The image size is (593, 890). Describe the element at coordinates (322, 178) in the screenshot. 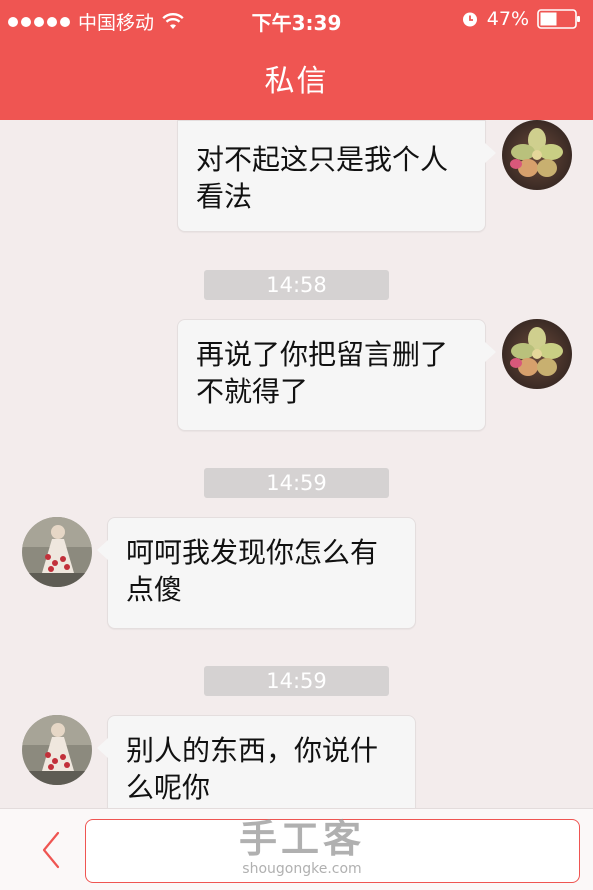

I see `message-text: 对不起这只是我个人看法` at that location.